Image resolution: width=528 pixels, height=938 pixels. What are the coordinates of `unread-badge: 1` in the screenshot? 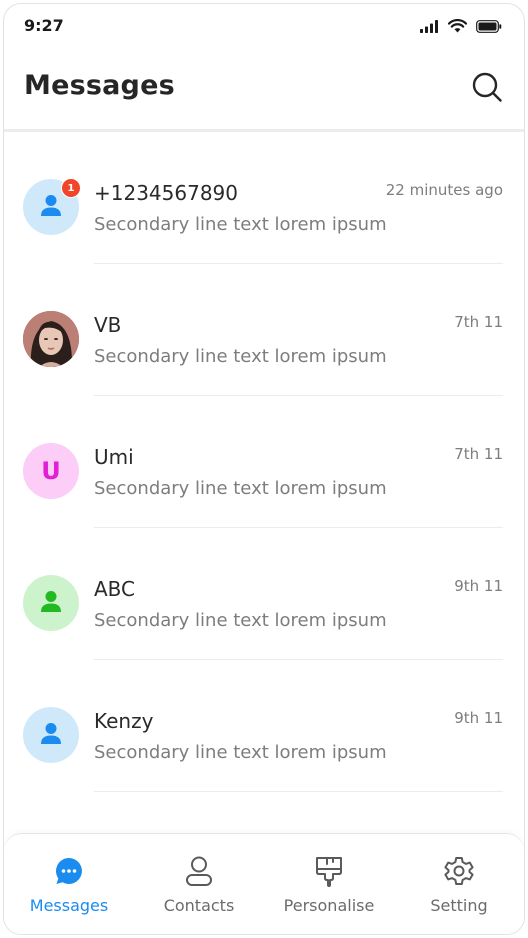 It's located at (71, 188).